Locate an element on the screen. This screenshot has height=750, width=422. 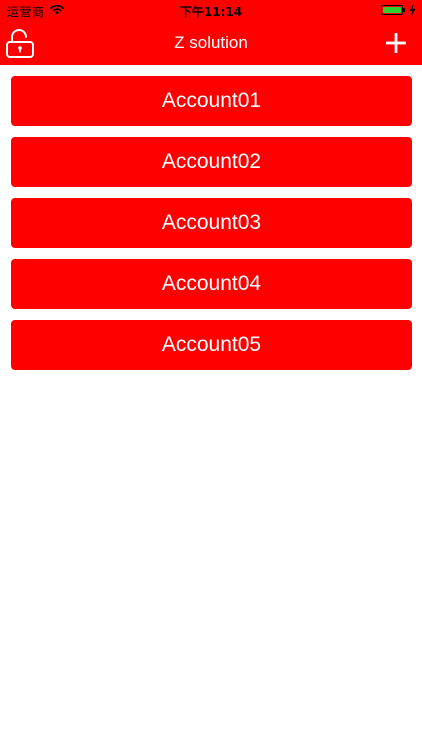
status-time: 下午11:14 is located at coordinates (211, 12).